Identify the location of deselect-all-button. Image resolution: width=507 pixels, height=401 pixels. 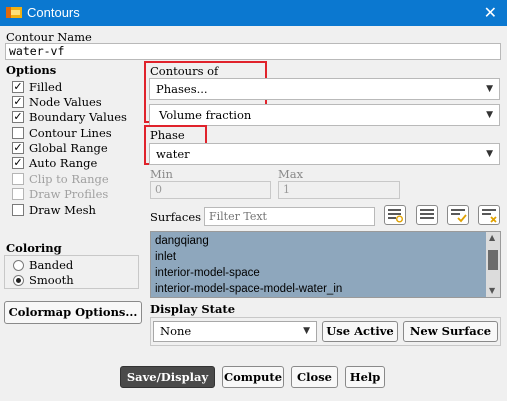
(489, 215).